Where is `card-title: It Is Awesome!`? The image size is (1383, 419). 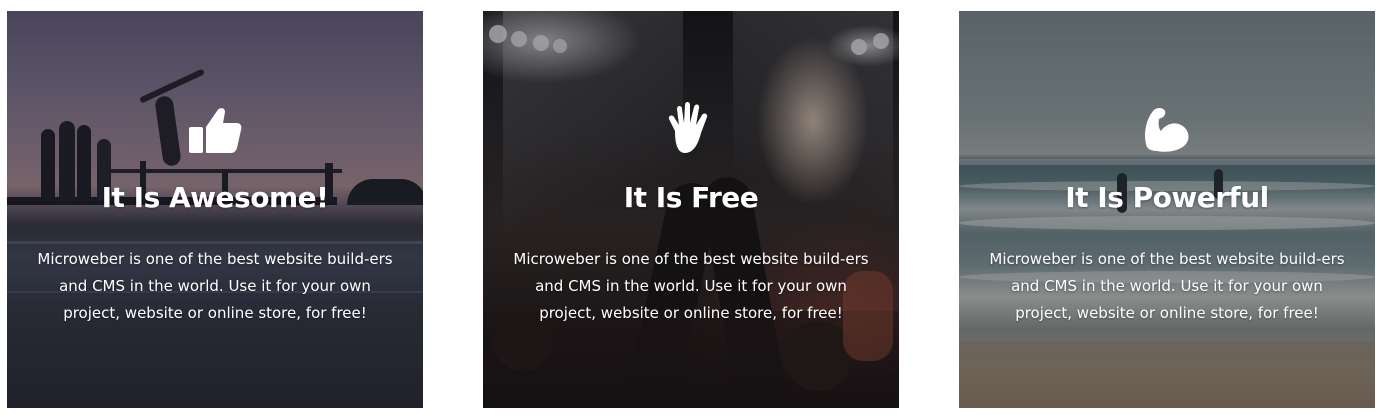 card-title: It Is Awesome! is located at coordinates (215, 197).